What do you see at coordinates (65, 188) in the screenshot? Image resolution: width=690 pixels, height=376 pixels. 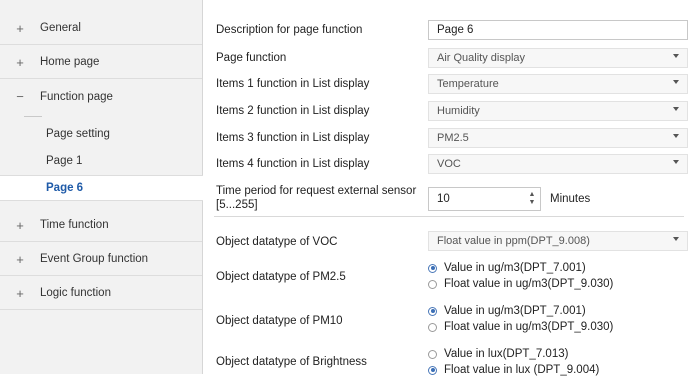 I see `sidebar-subitem-label: Page 6` at bounding box center [65, 188].